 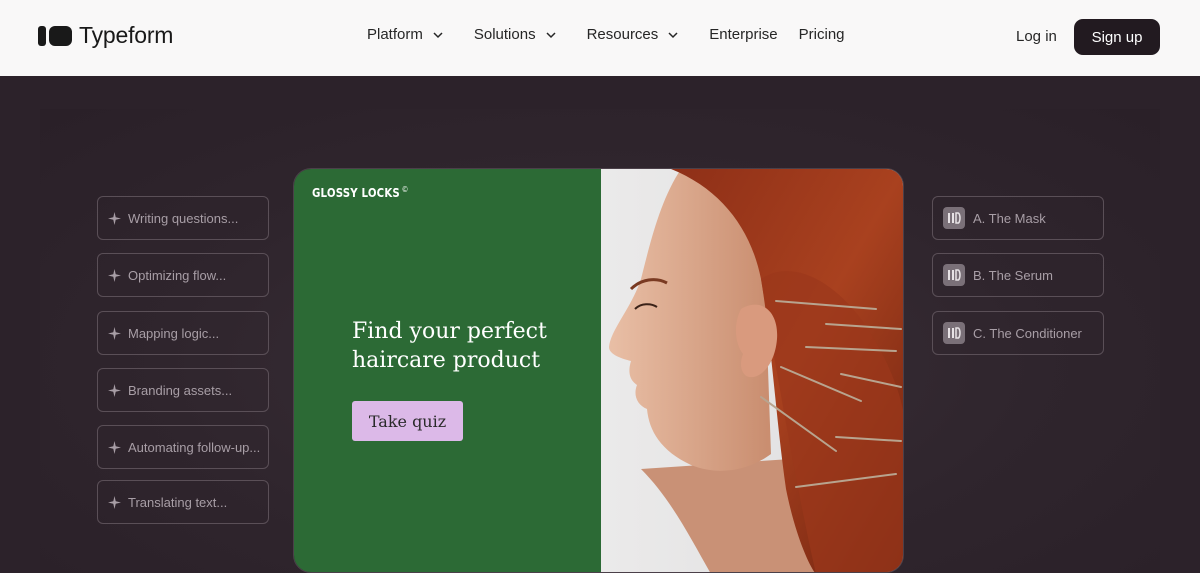 What do you see at coordinates (407, 421) in the screenshot?
I see `take-quiz-button: Take quiz` at bounding box center [407, 421].